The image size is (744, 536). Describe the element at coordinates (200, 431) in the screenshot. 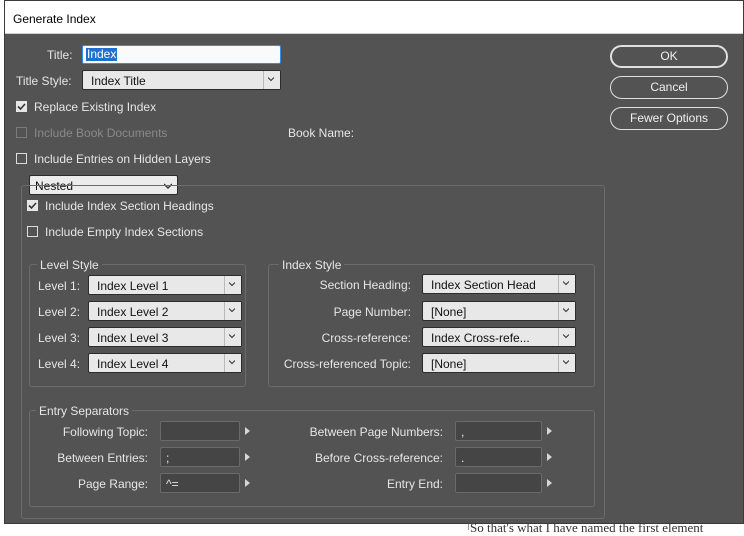

I see `following-topic-field` at that location.